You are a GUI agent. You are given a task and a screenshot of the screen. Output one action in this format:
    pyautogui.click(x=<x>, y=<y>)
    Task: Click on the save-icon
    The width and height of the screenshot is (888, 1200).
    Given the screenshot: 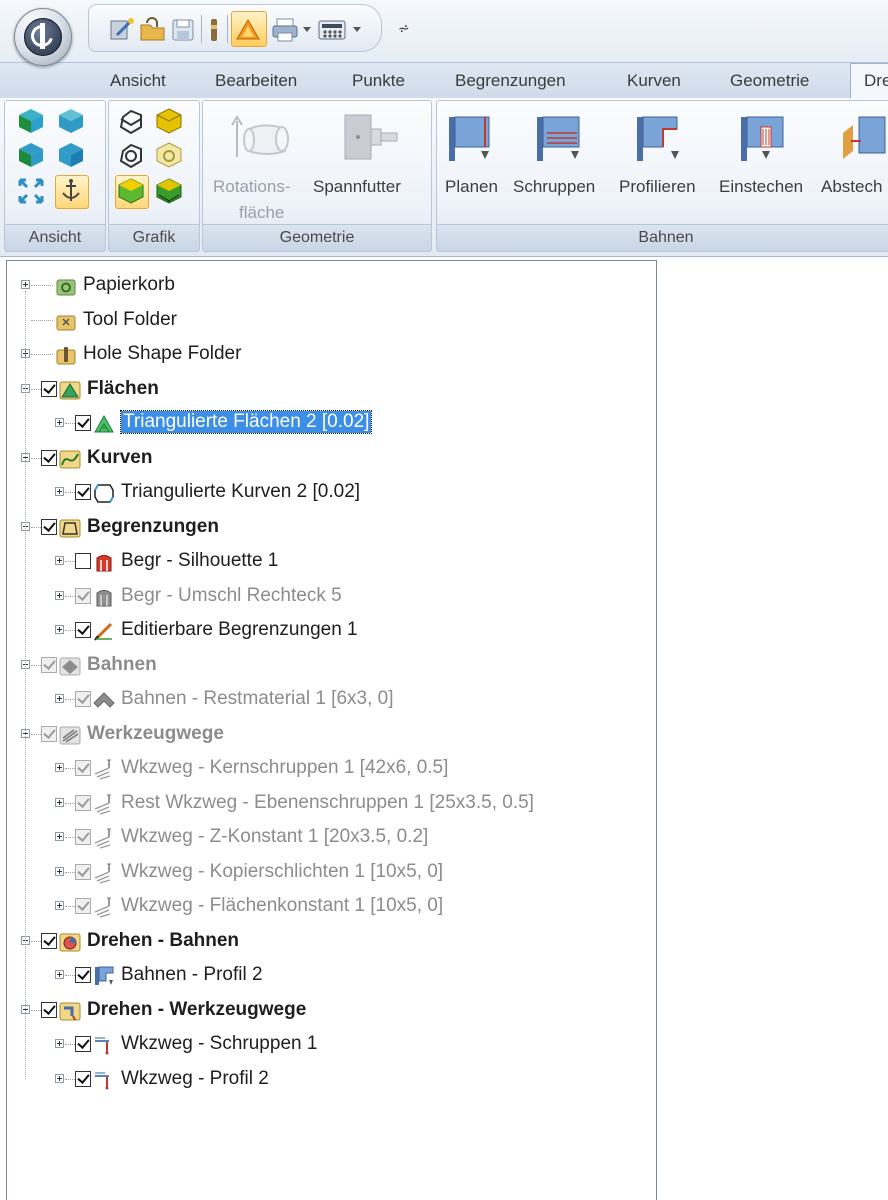 What is the action you would take?
    pyautogui.click(x=183, y=30)
    